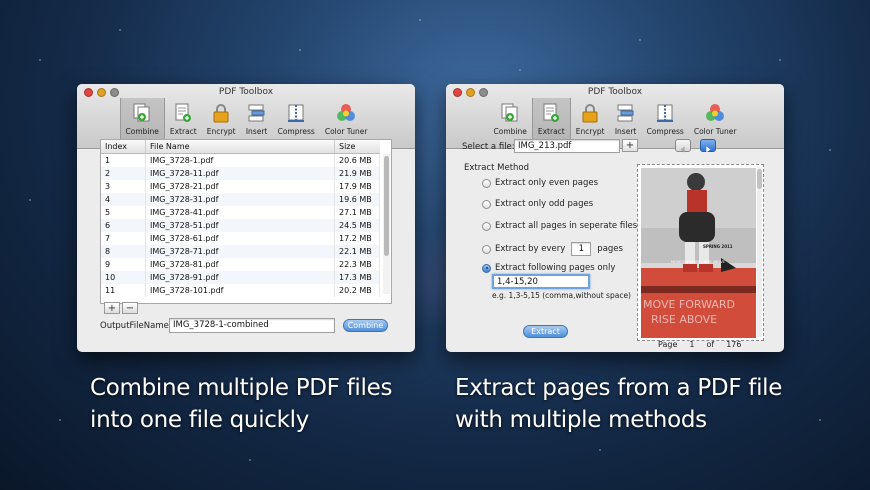 Image resolution: width=870 pixels, height=490 pixels. Describe the element at coordinates (123, 277) in the screenshot. I see `cell-index: 10` at that location.